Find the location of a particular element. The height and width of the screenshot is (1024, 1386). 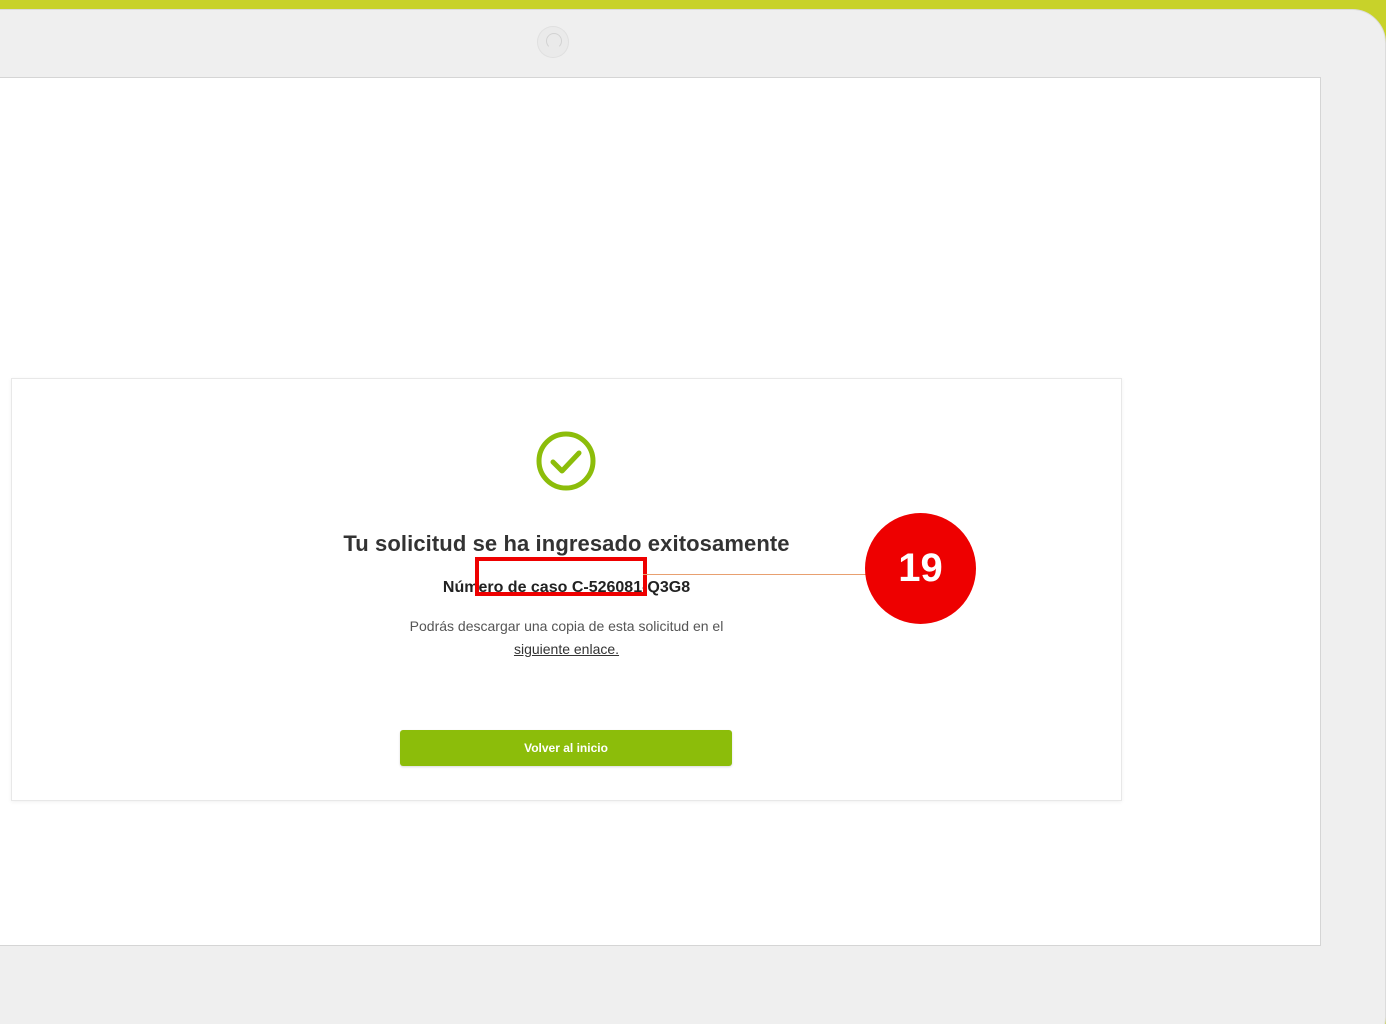

download-link: siguiente enlace. is located at coordinates (566, 649).